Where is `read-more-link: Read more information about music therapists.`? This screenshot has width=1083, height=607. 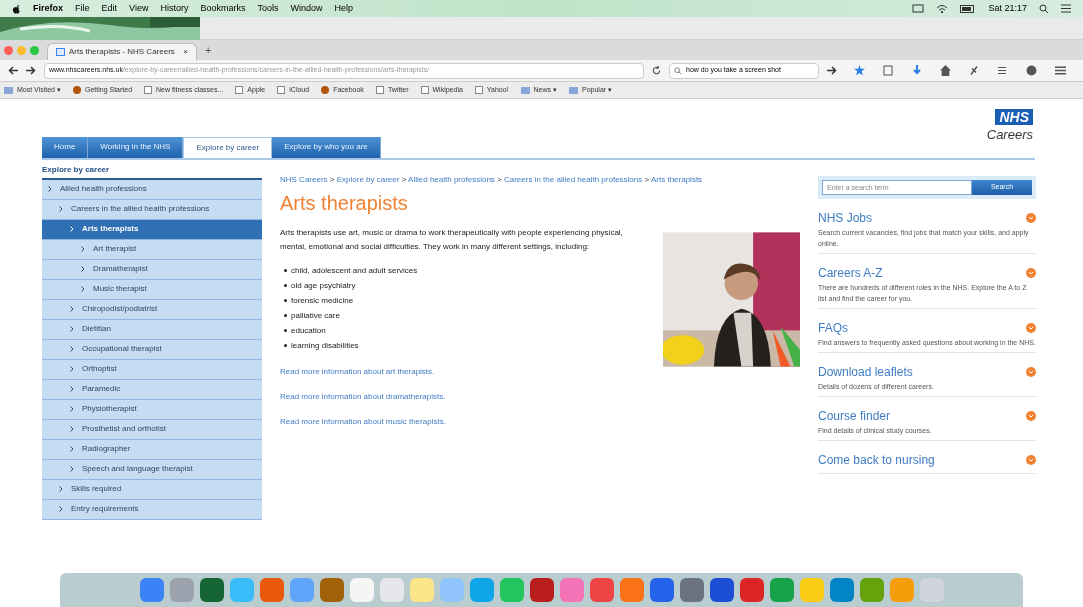
read-more-link: Read more information about music therapists. is located at coordinates (451, 421).